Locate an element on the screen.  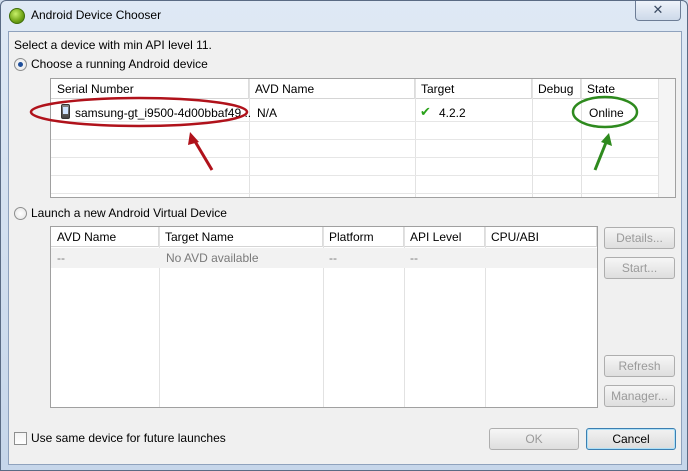
same-device-label: Use same device for future launches is located at coordinates (128, 438).